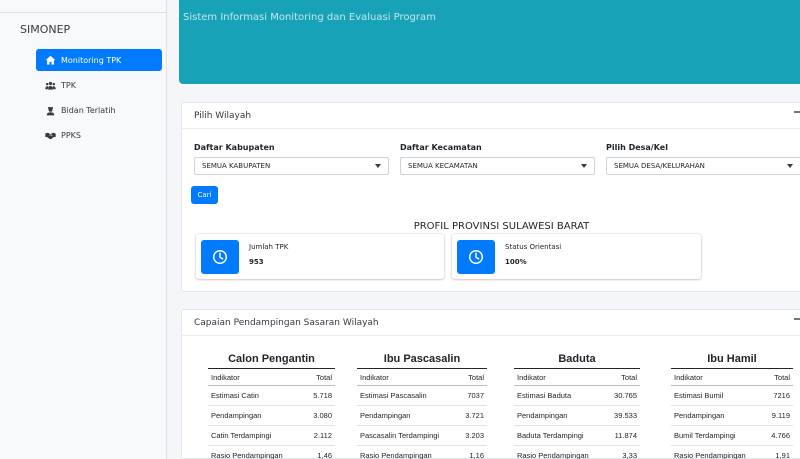  Describe the element at coordinates (256, 262) in the screenshot. I see `info-value: 953` at that location.